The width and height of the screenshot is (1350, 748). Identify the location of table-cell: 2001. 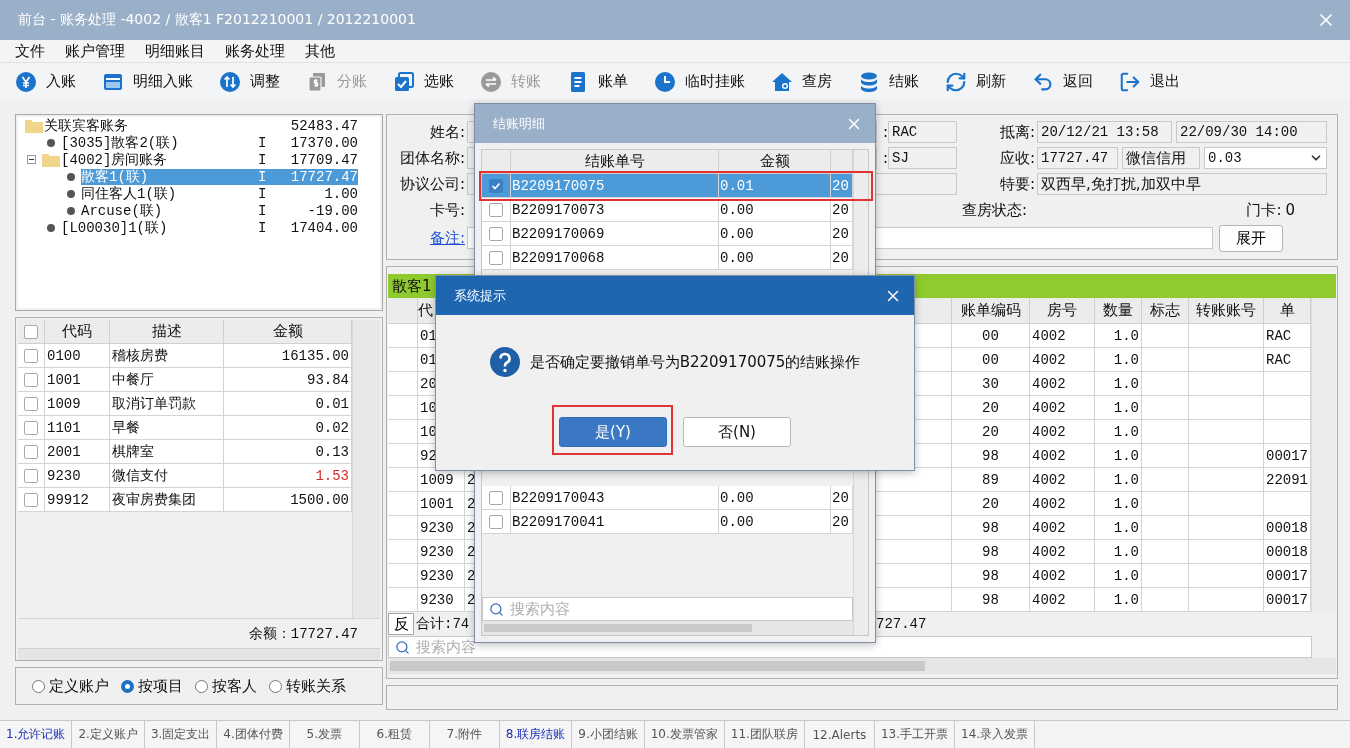
(77, 452).